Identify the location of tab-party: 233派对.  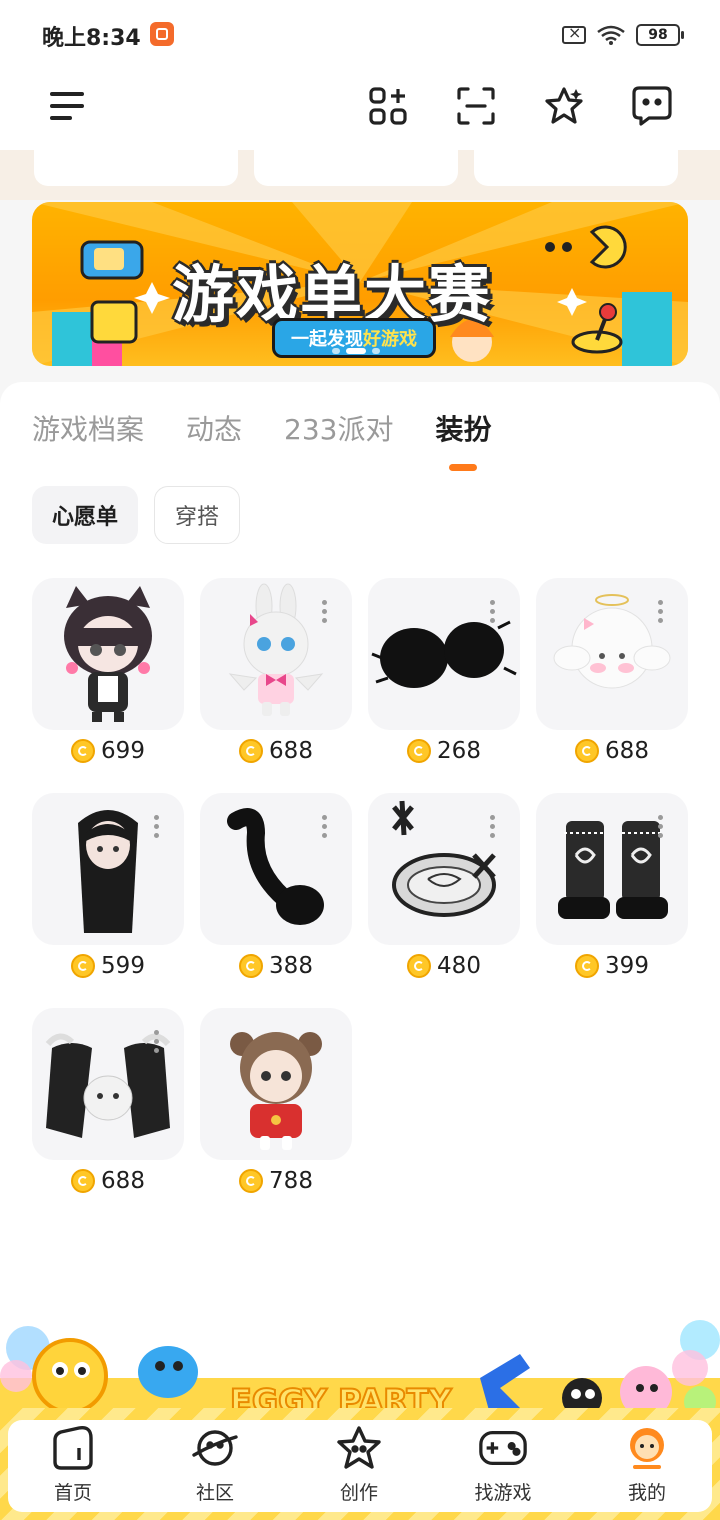
(338, 430).